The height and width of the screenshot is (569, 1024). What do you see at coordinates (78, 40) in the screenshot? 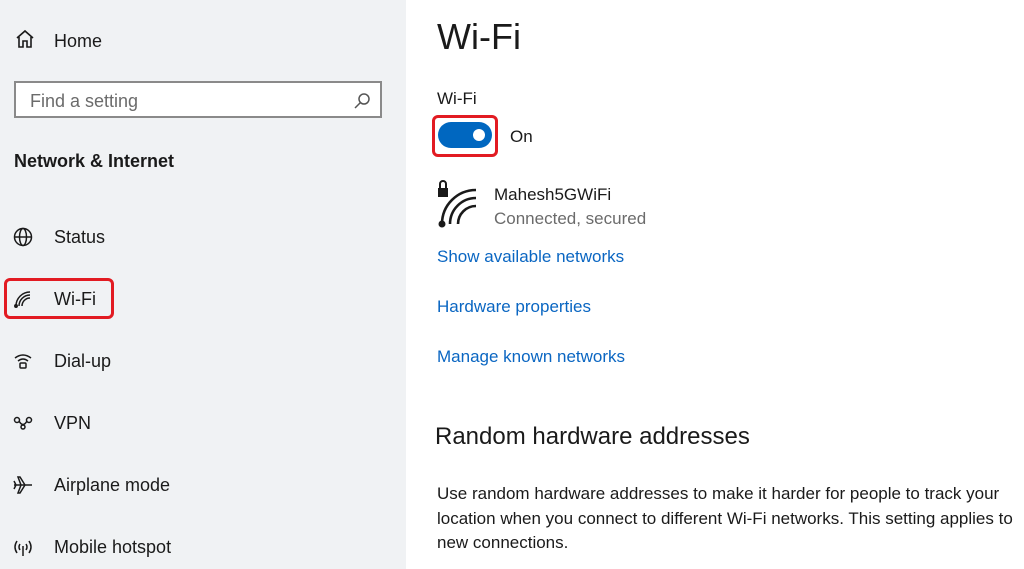
I see `home-label: Home` at bounding box center [78, 40].